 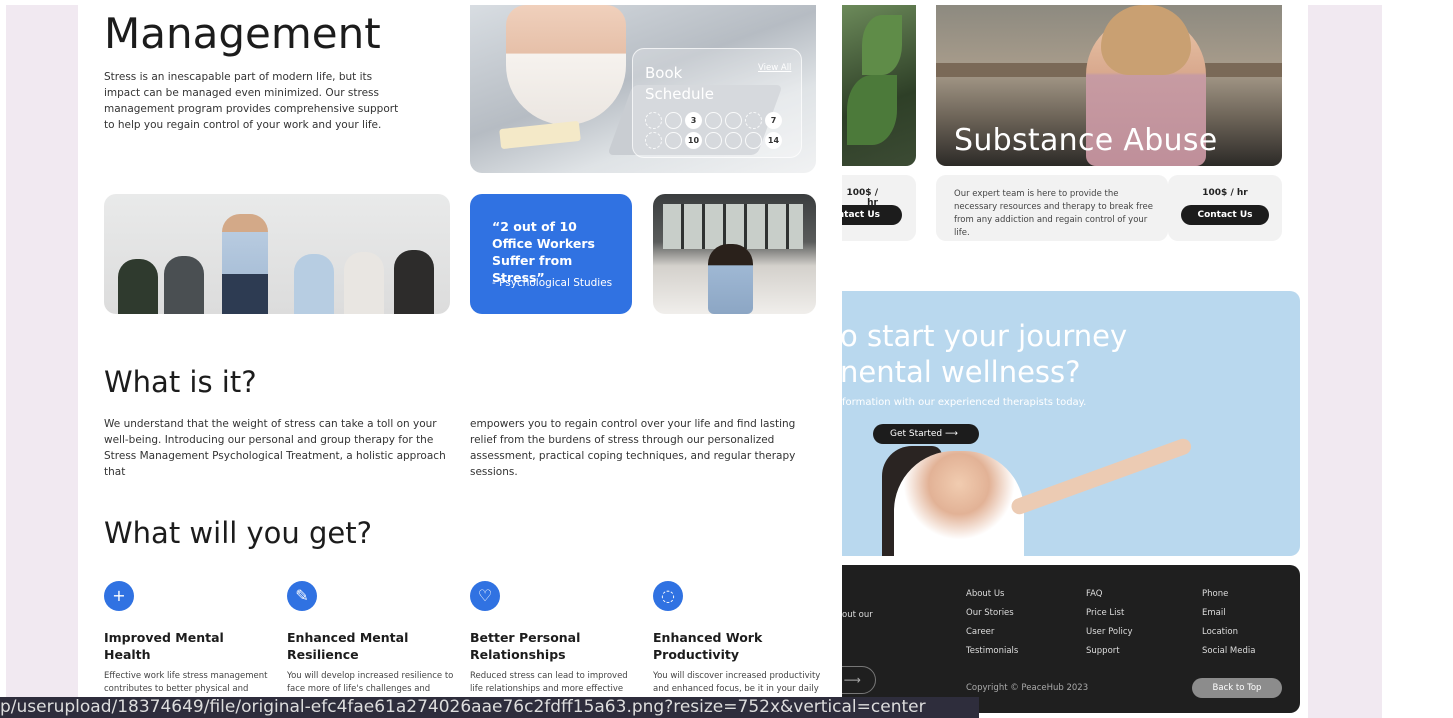 I want to click on footer-about-fragment: out our, so click(x=857, y=615).